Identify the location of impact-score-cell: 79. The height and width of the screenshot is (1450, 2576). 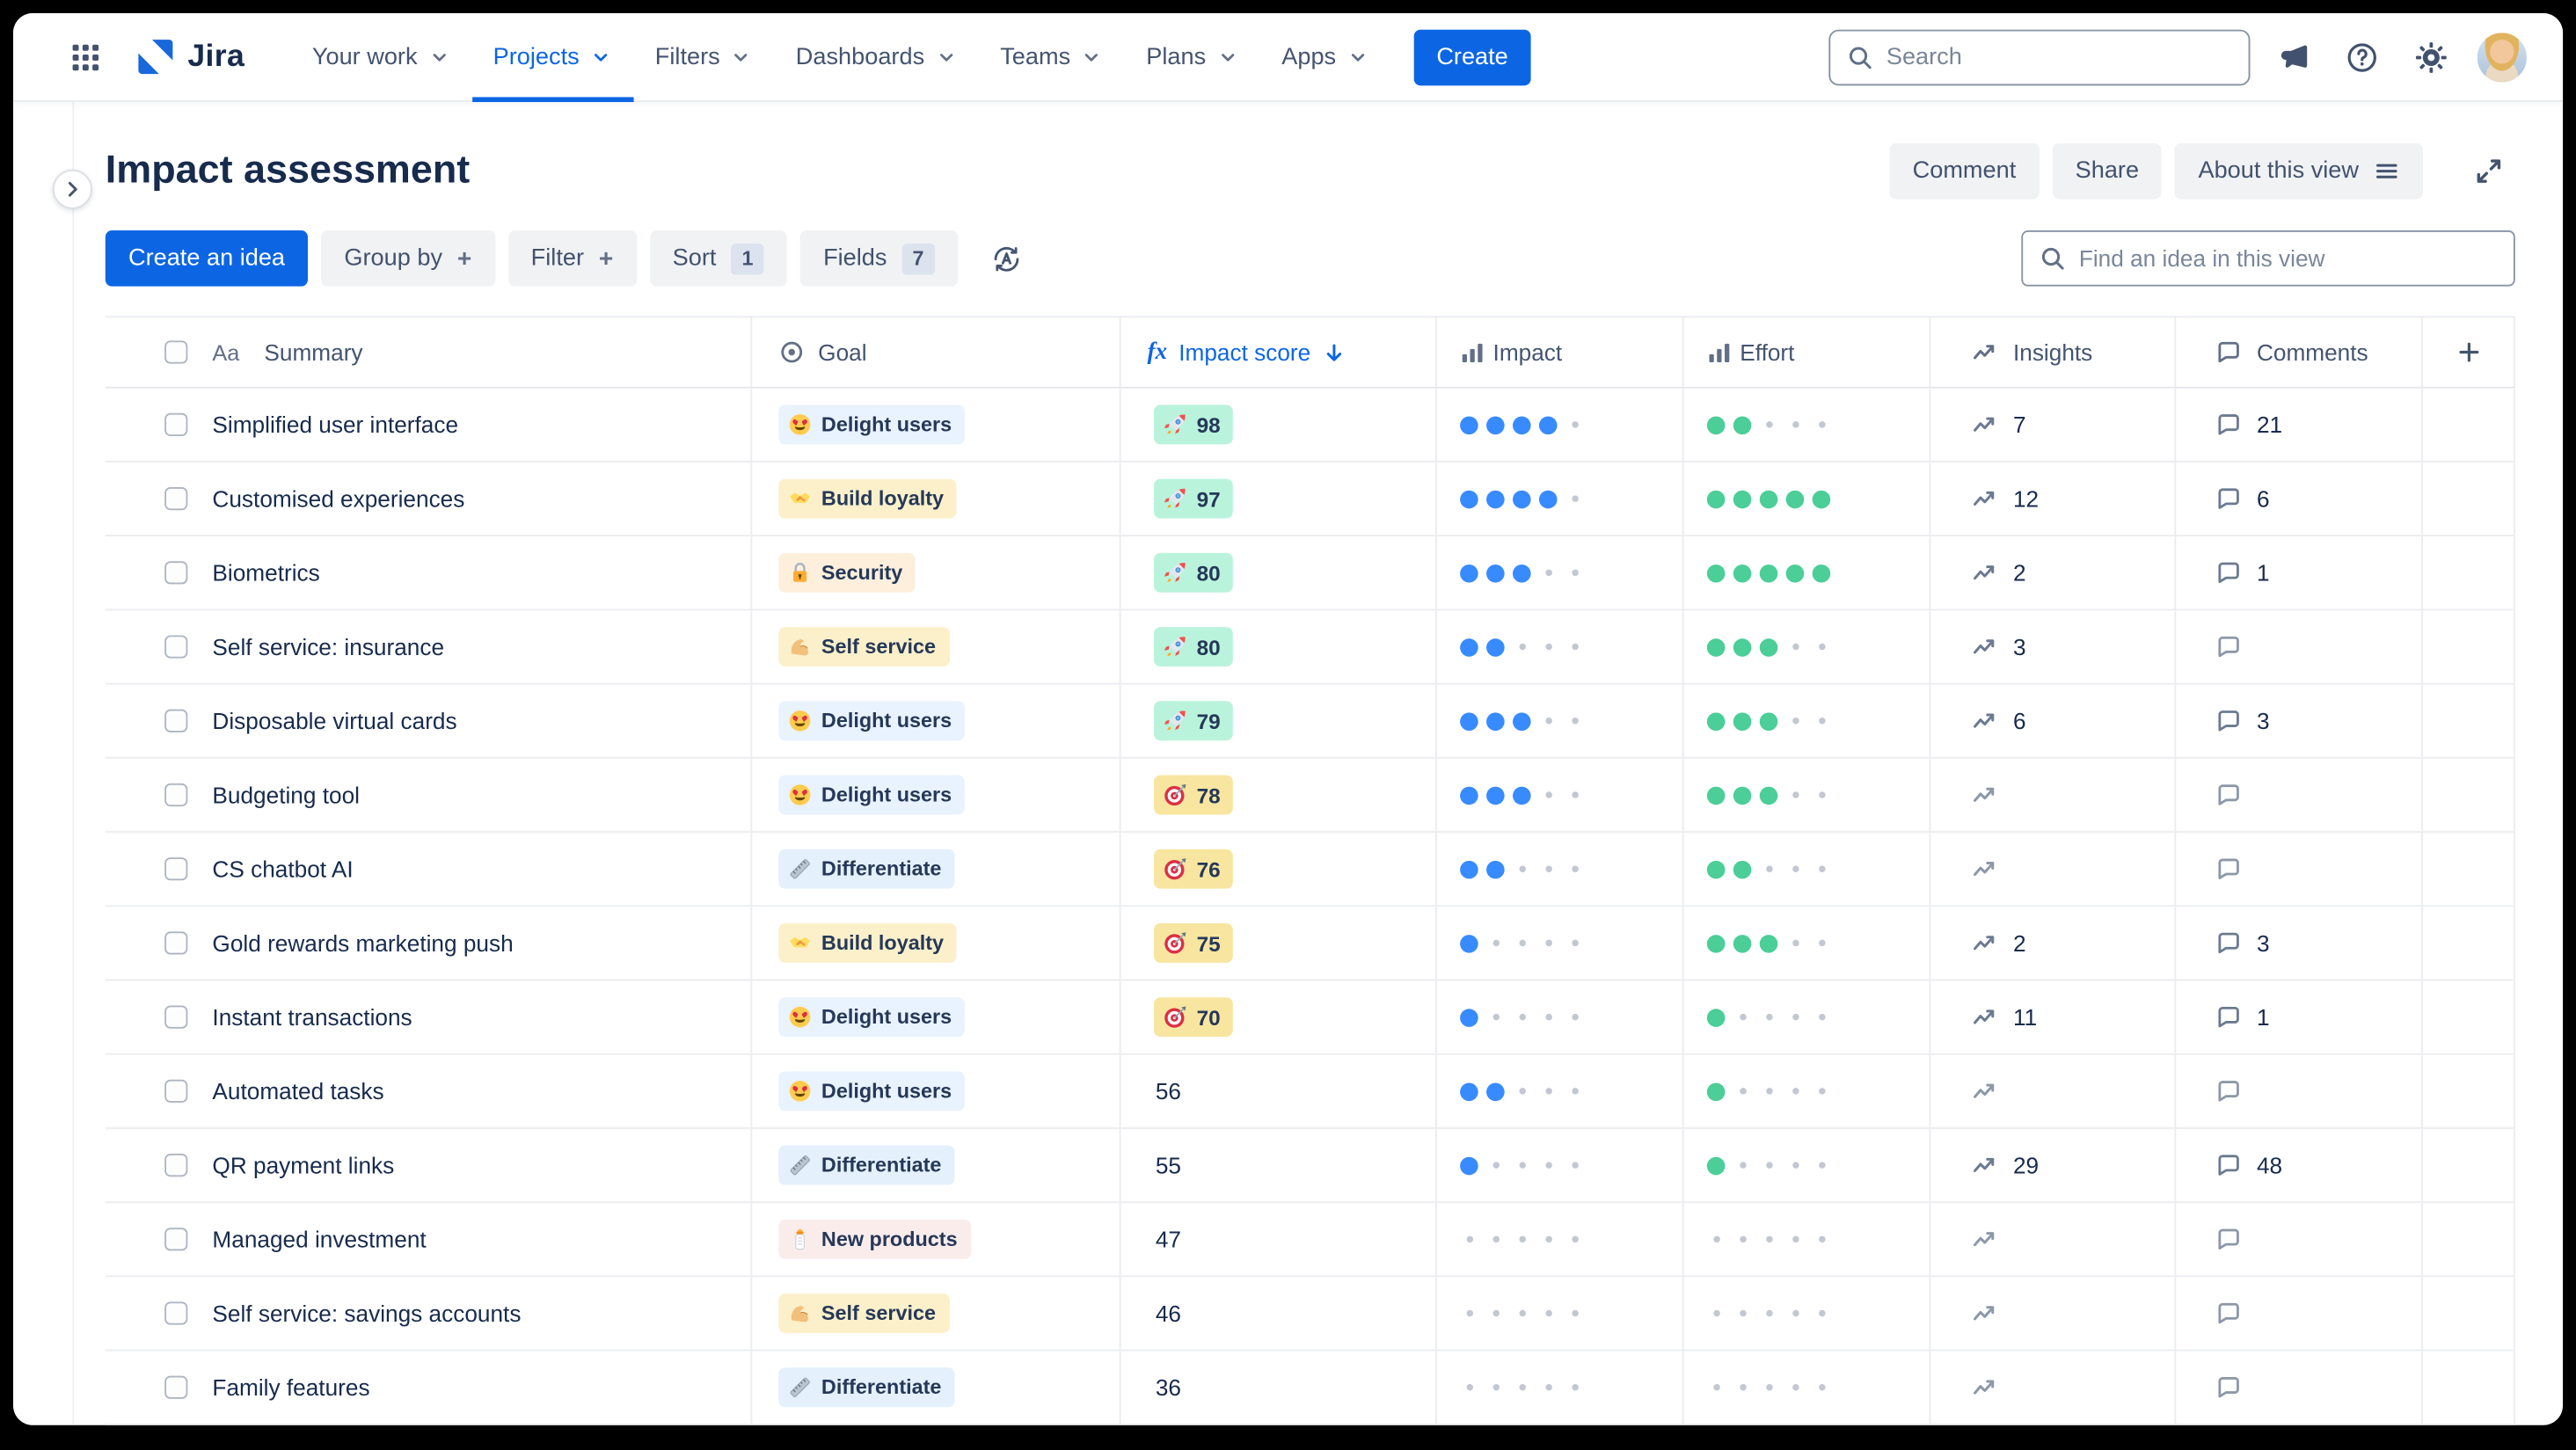
(1279, 720).